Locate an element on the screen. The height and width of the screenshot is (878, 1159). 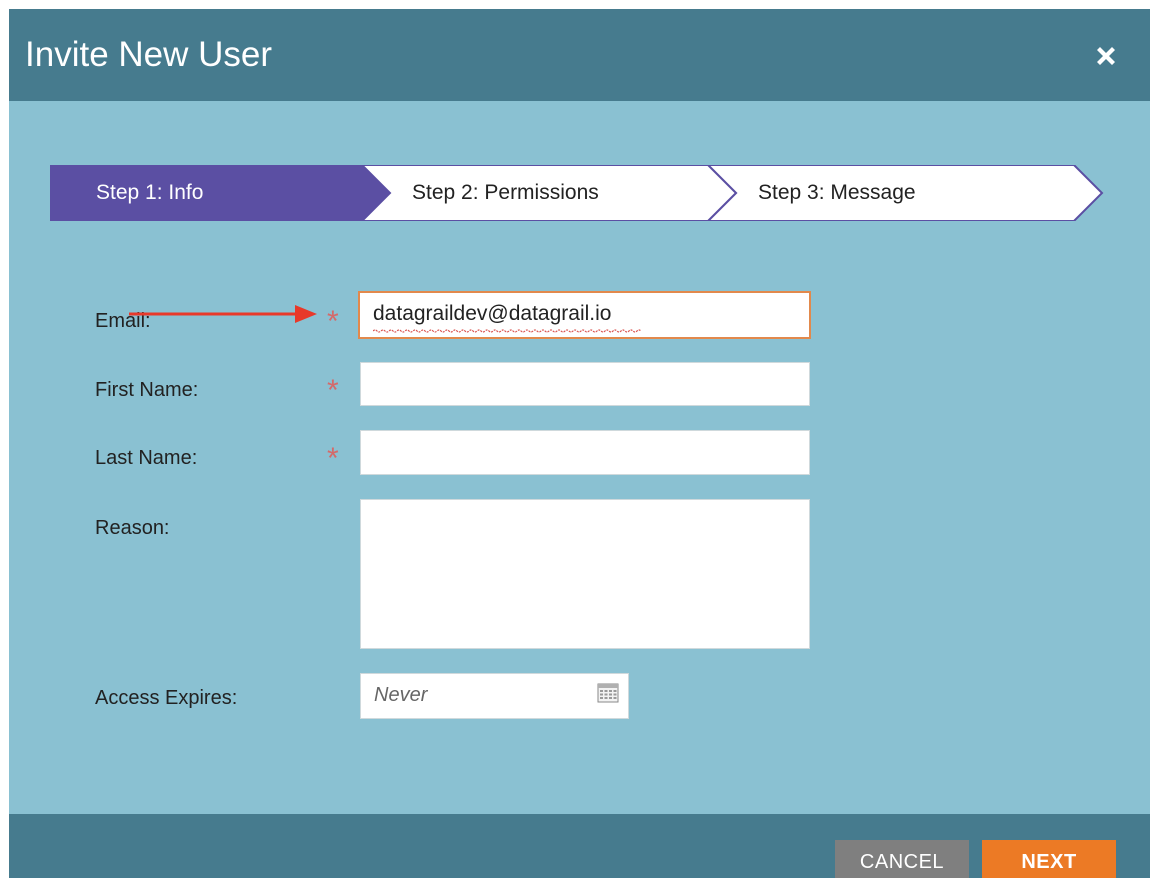
cancel-button: CANCEL is located at coordinates (902, 859).